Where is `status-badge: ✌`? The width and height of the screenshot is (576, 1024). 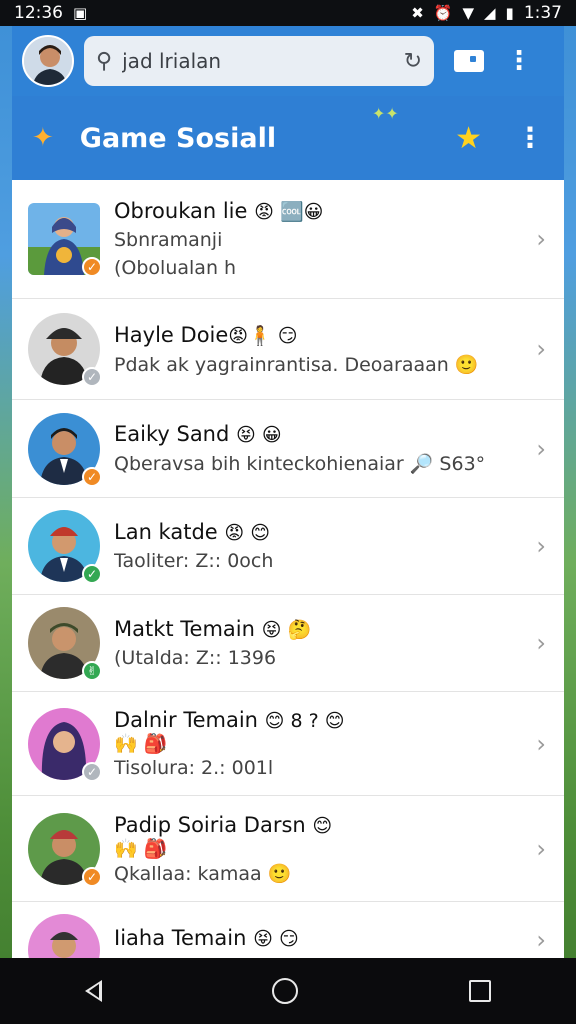
status-badge: ✌ is located at coordinates (92, 671).